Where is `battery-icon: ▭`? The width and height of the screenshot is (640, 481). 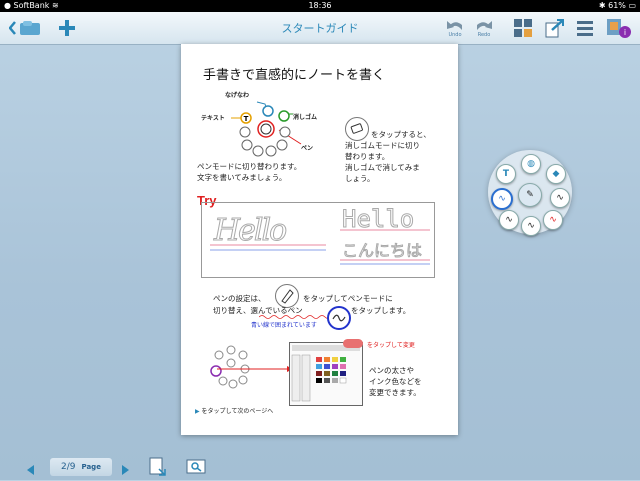 battery-icon: ▭ is located at coordinates (632, 5).